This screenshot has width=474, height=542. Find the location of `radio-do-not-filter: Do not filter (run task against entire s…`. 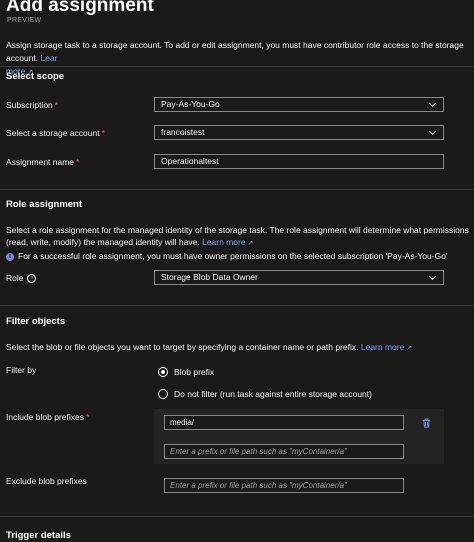

radio-do-not-filter: Do not filter (run task against entire s… is located at coordinates (265, 394).